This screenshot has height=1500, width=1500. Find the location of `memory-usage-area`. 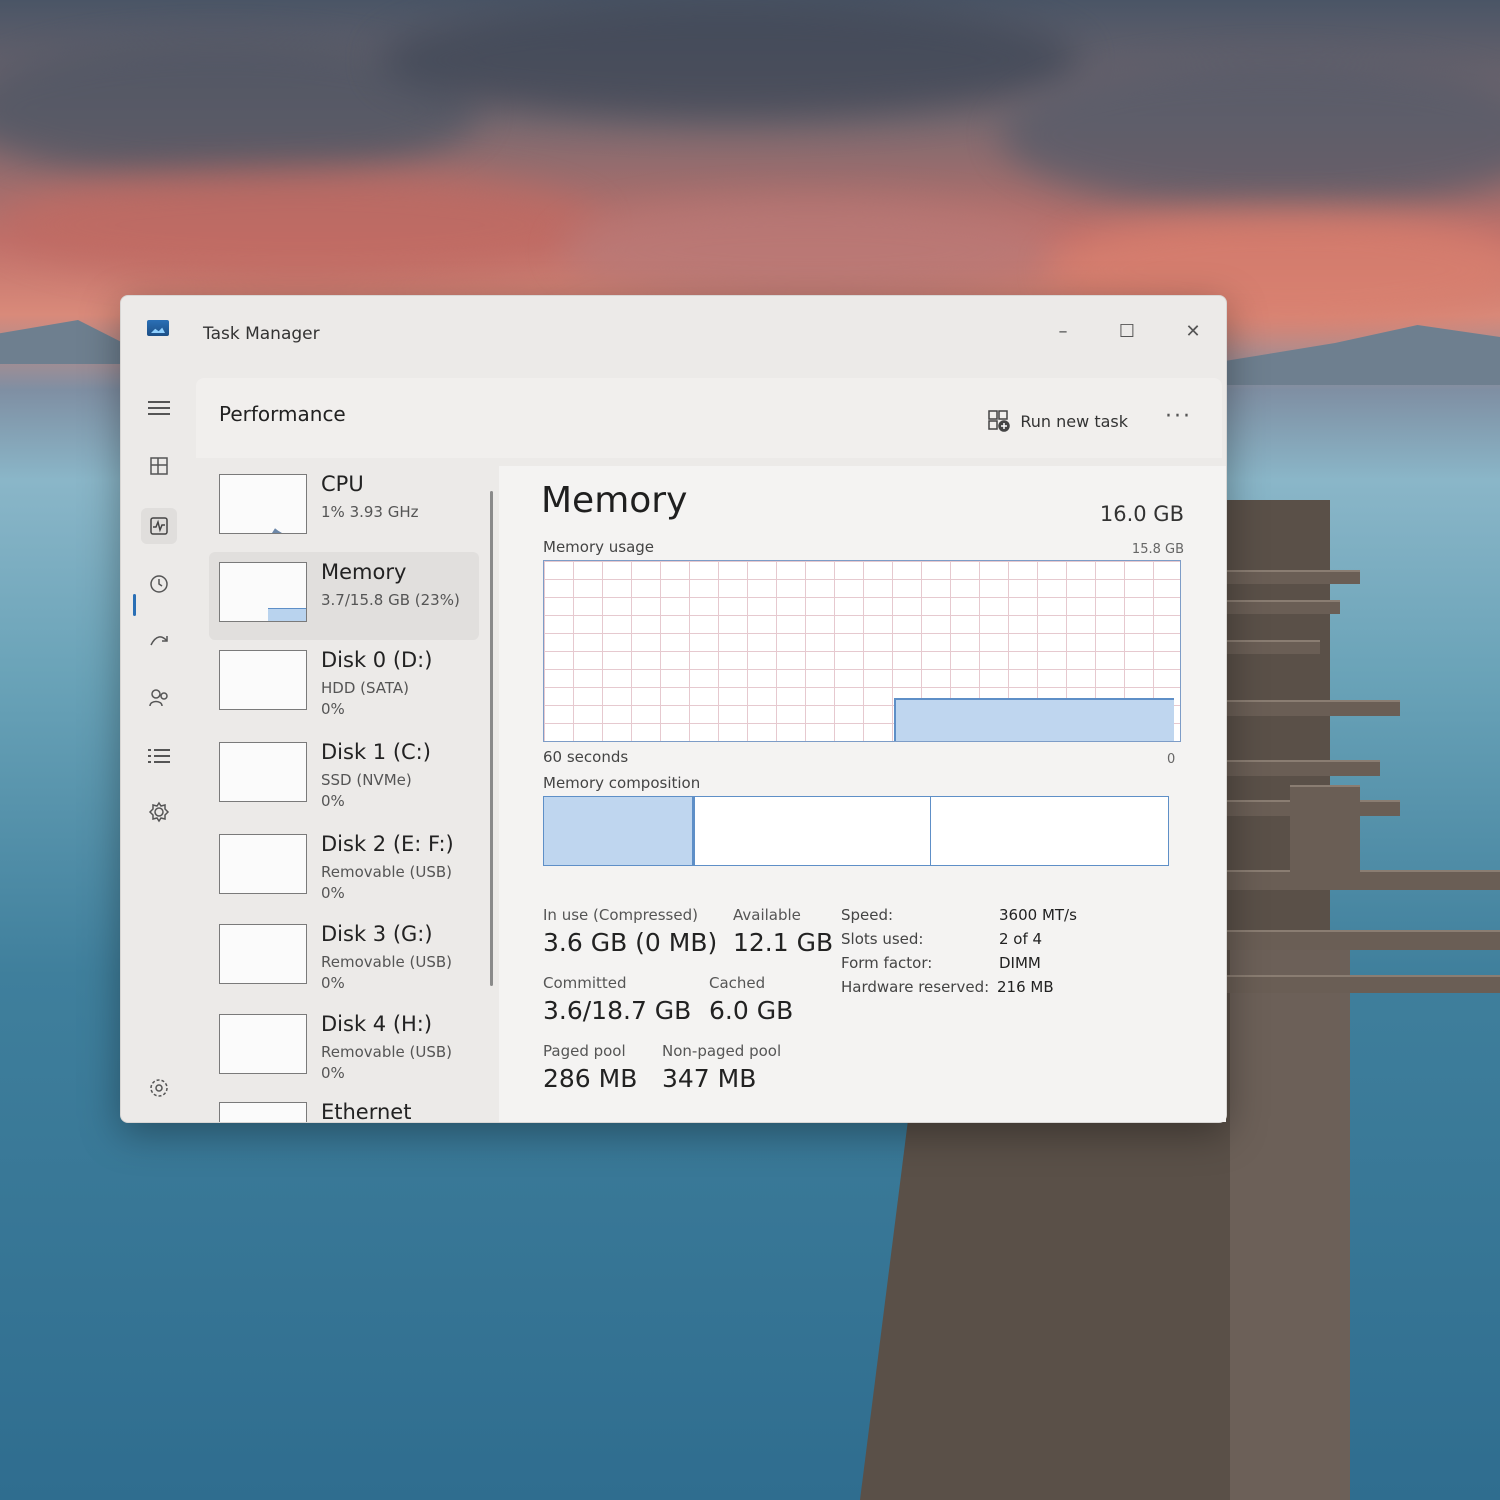

memory-usage-area is located at coordinates (1034, 719).